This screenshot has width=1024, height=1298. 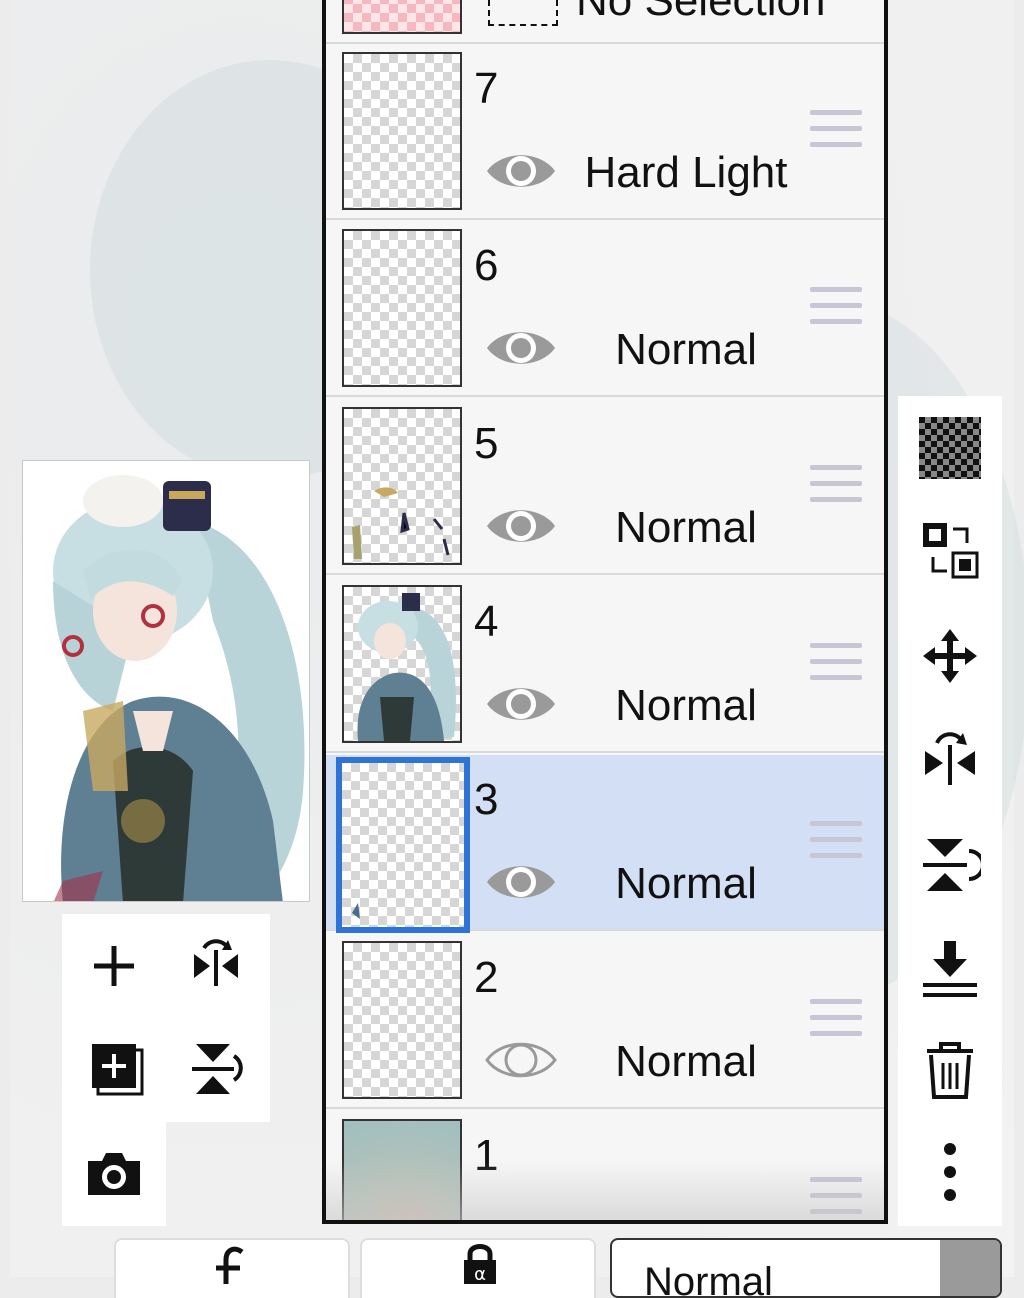 What do you see at coordinates (114, 1068) in the screenshot?
I see `add-layer-icon` at bounding box center [114, 1068].